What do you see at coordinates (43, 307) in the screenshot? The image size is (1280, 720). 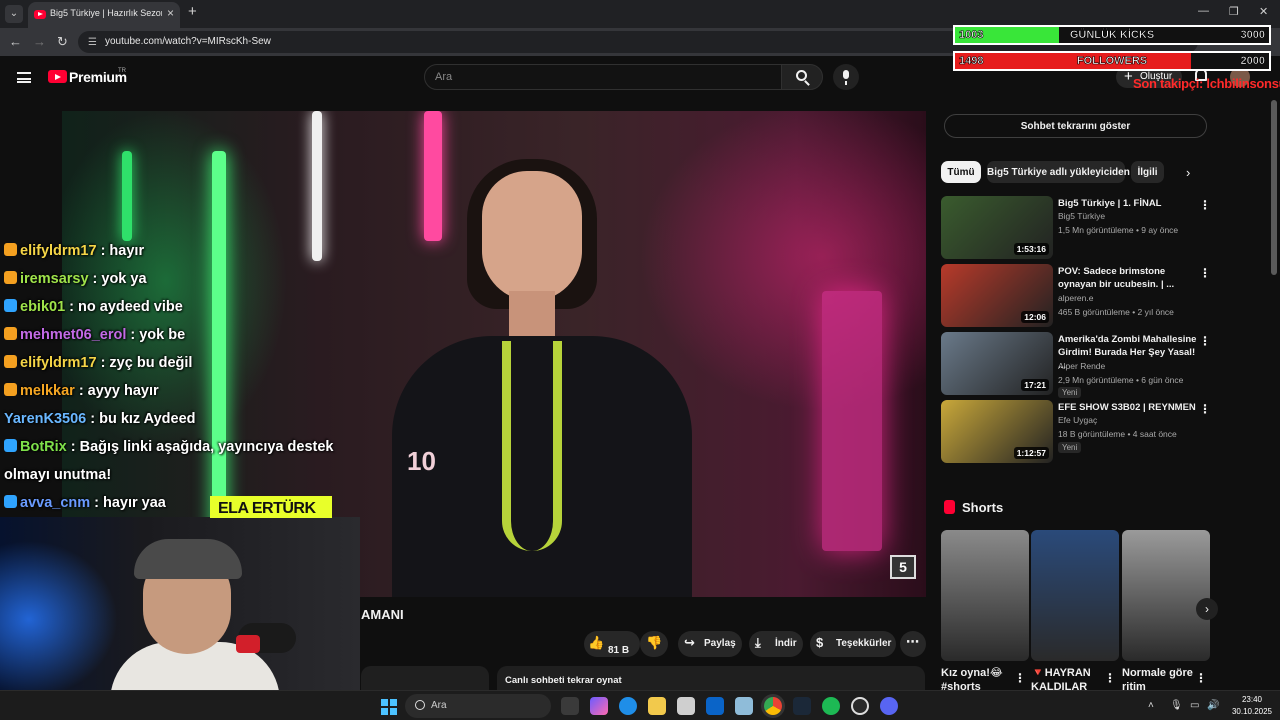 I see `chat-username: ebik01` at bounding box center [43, 307].